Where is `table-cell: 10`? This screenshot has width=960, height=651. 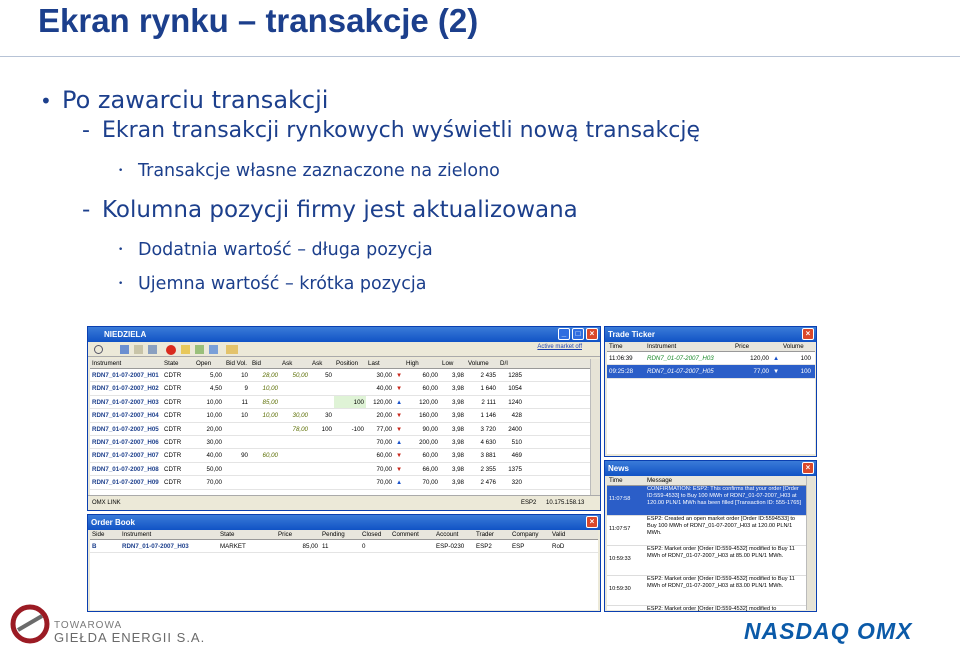 table-cell: 10 is located at coordinates (244, 416).